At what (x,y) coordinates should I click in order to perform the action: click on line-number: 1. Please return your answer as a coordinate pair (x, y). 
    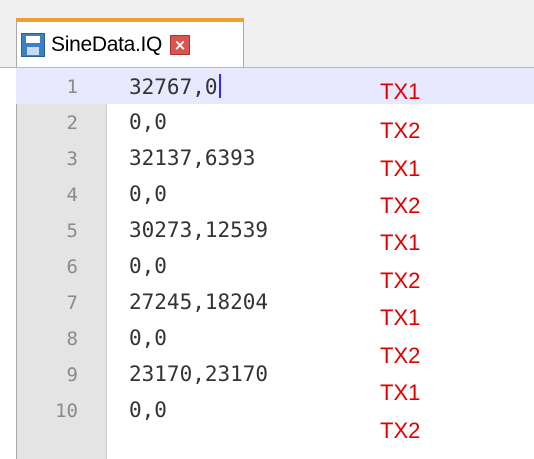
    Looking at the image, I should click on (72, 87).